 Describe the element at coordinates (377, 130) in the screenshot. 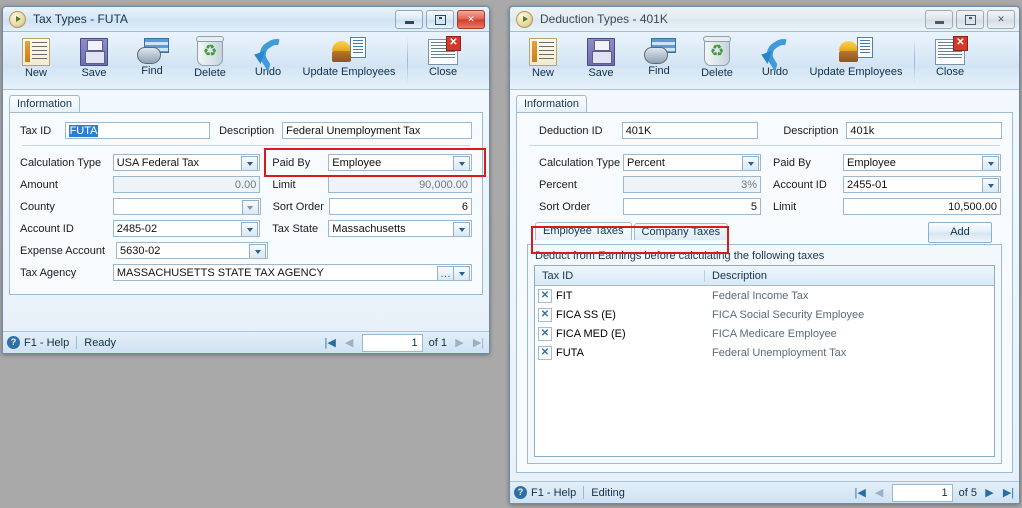

I see `description-input: Federal Unemployment Tax` at that location.